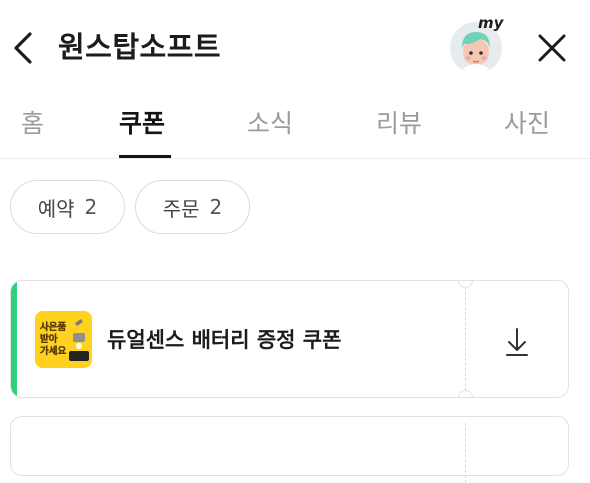  I want to click on tab-coupon: 쿠폰, so click(142, 122).